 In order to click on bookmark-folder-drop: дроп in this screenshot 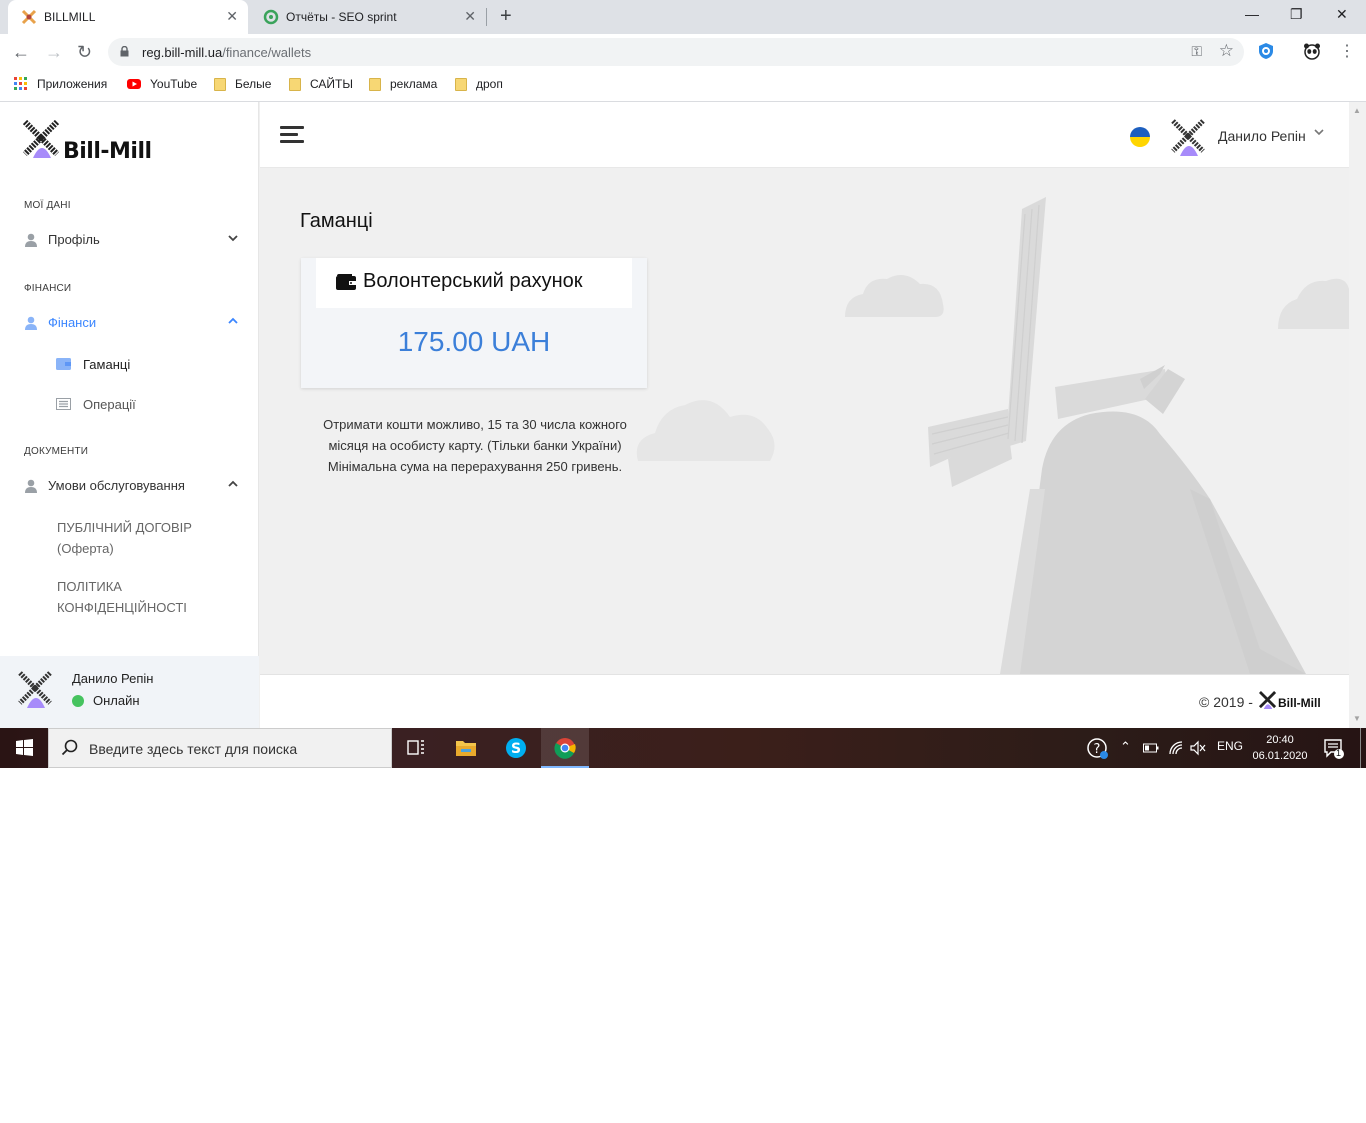, I will do `click(479, 84)`.